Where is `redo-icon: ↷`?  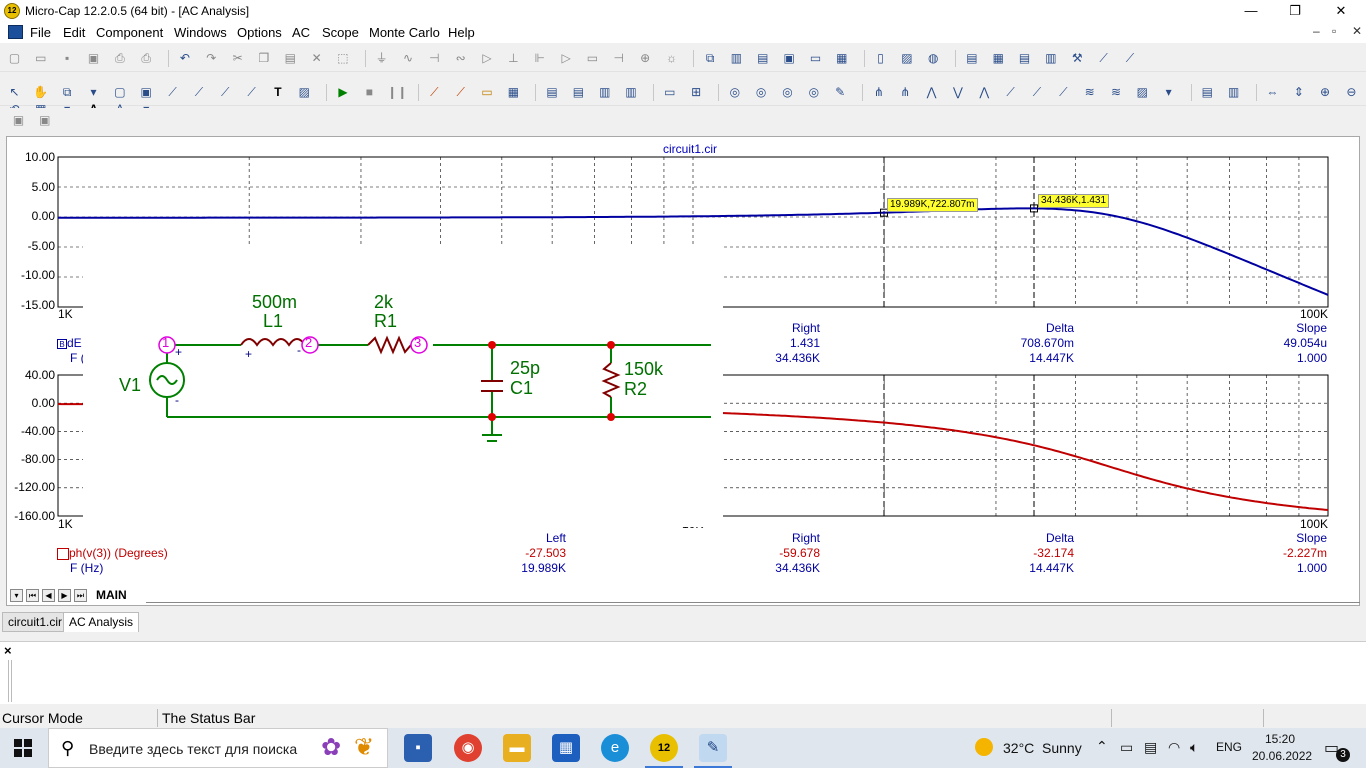
redo-icon: ↷ is located at coordinates (211, 58).